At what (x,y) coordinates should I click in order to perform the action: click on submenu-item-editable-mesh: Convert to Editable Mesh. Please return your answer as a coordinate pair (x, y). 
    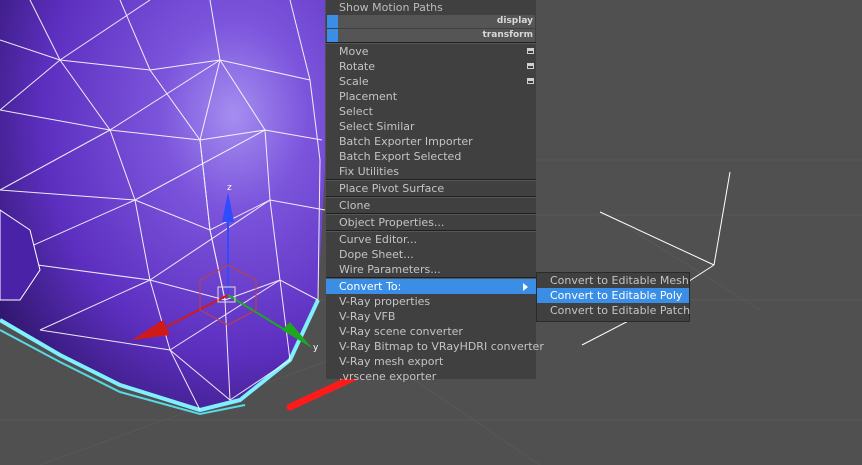
    Looking at the image, I should click on (613, 280).